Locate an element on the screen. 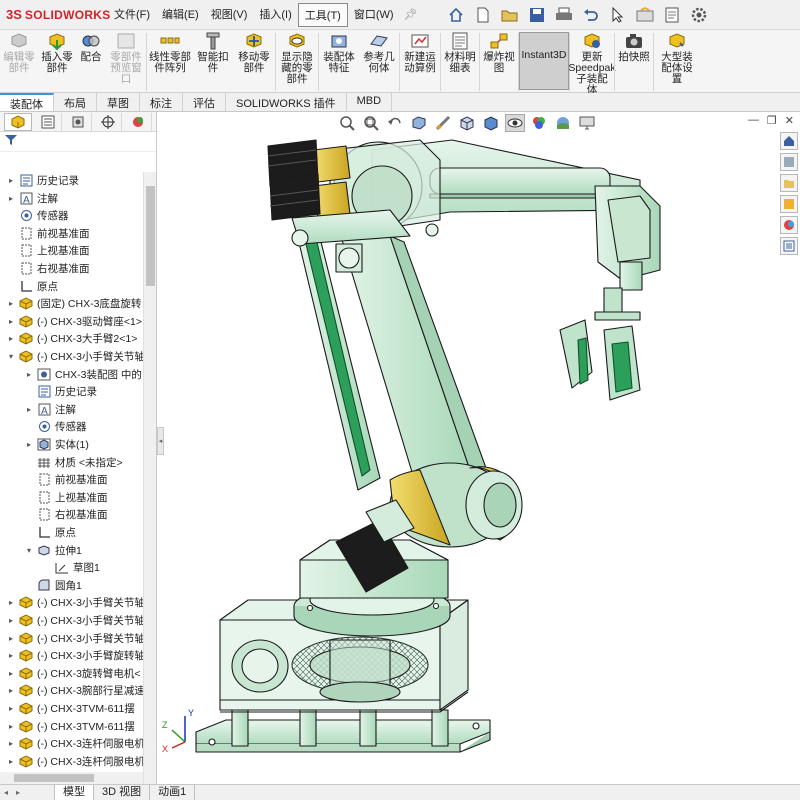 The height and width of the screenshot is (800, 800). cm-tab-0: 装配体 is located at coordinates (27, 102).